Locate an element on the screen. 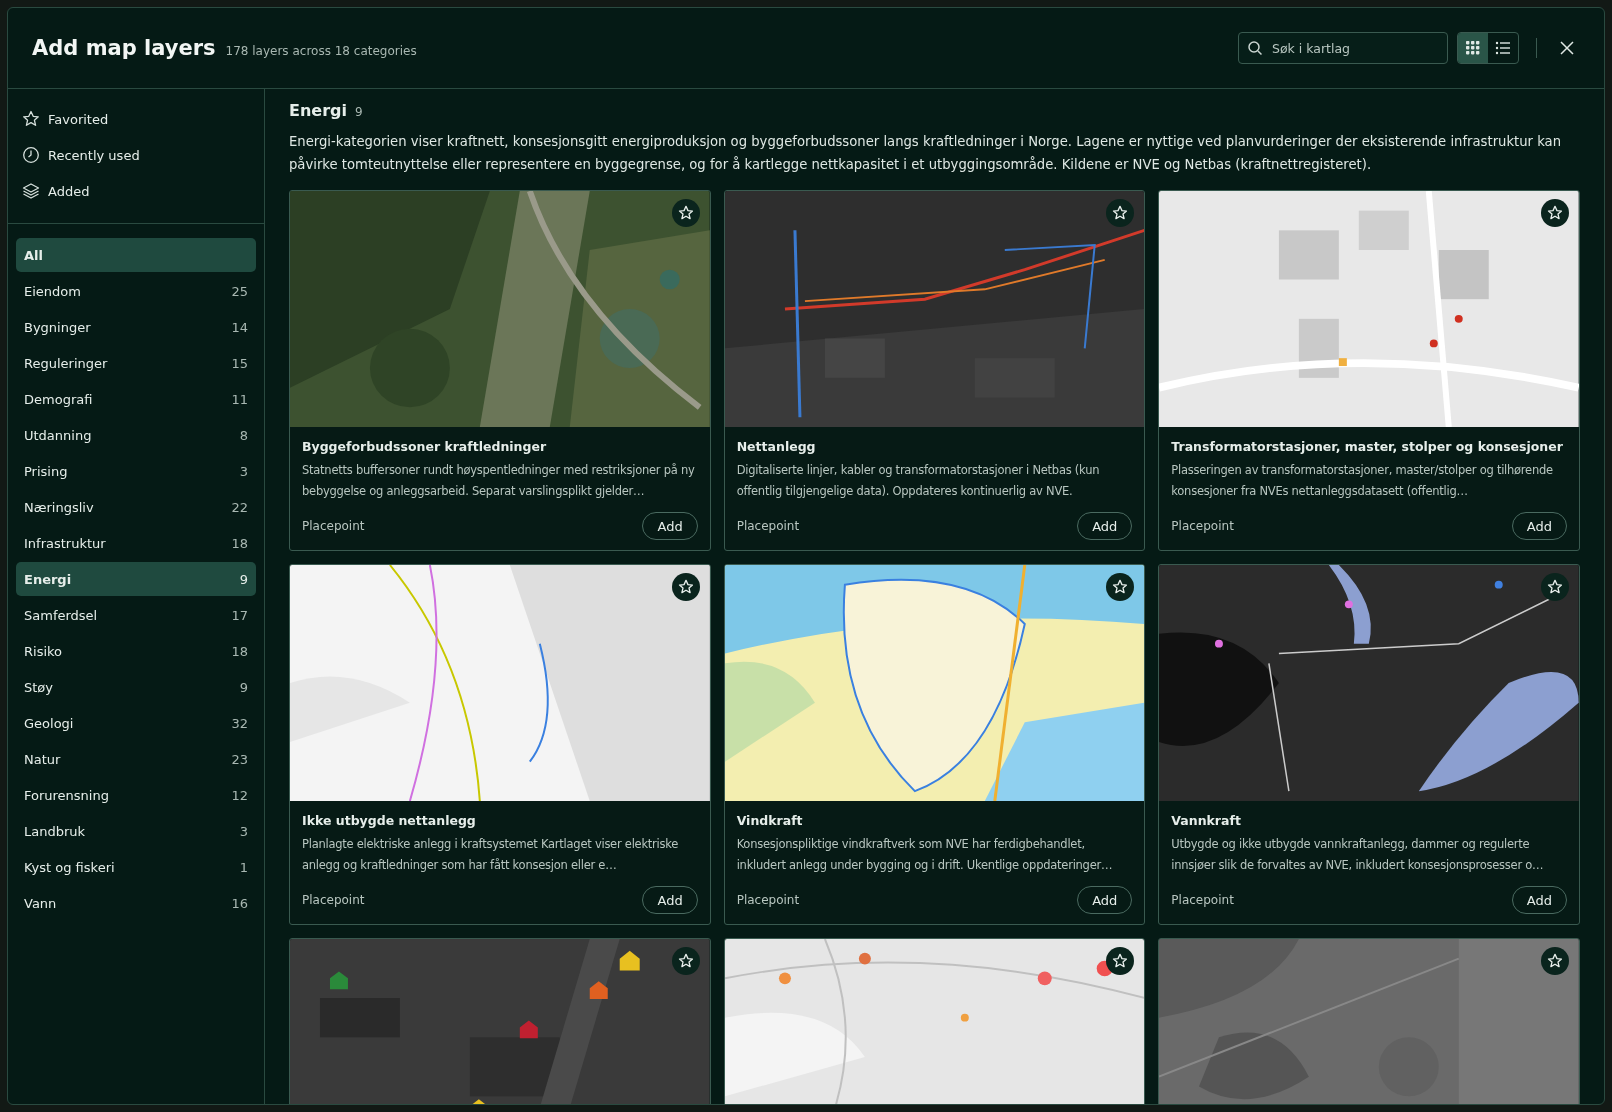 This screenshot has width=1612, height=1112. grid-icon is located at coordinates (1473, 48).